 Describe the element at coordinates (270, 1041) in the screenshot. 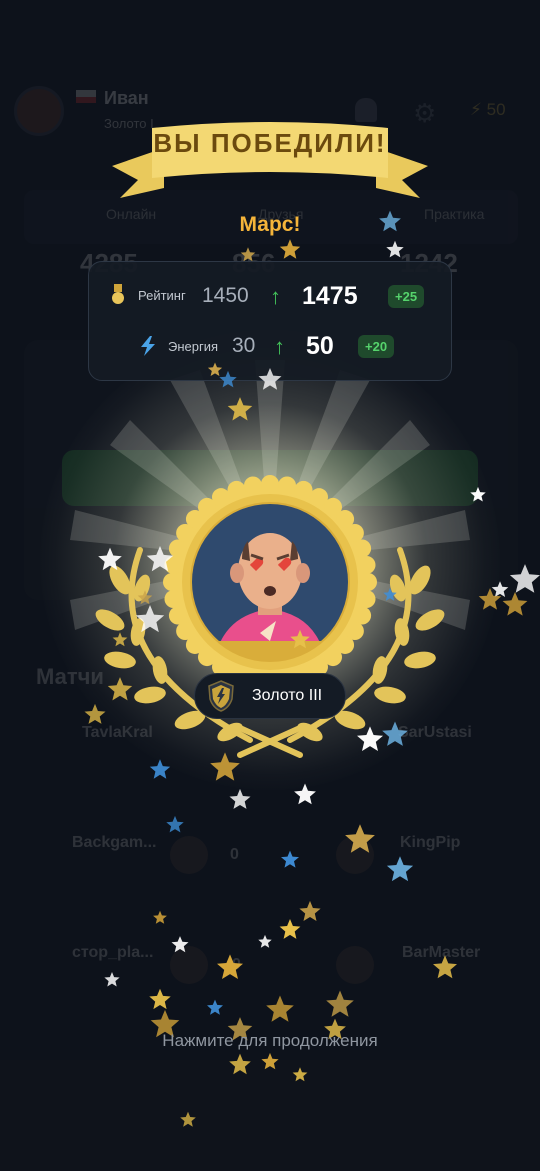

I see `continue-hint: Нажмите для продолжения` at that location.